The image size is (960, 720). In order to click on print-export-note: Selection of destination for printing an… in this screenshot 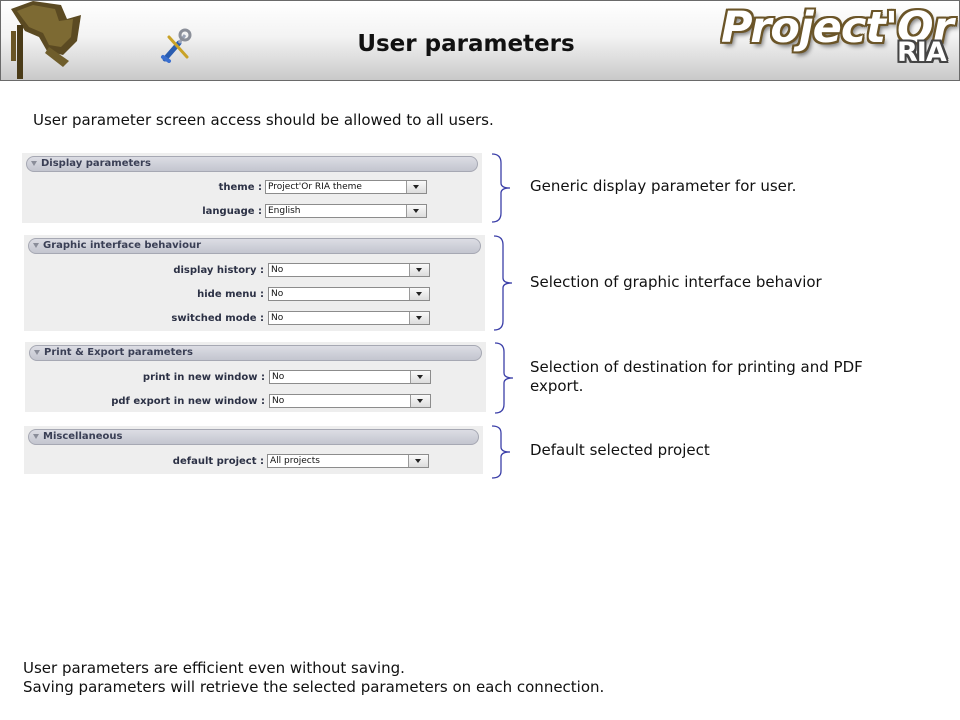, I will do `click(696, 377)`.